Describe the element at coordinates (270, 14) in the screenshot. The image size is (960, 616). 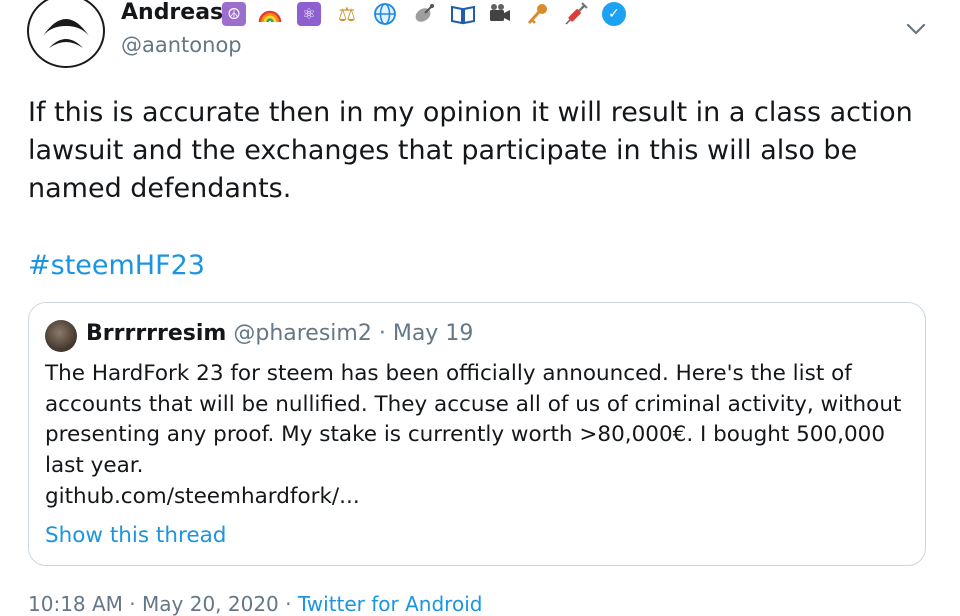
I see `rainbow-icon` at that location.